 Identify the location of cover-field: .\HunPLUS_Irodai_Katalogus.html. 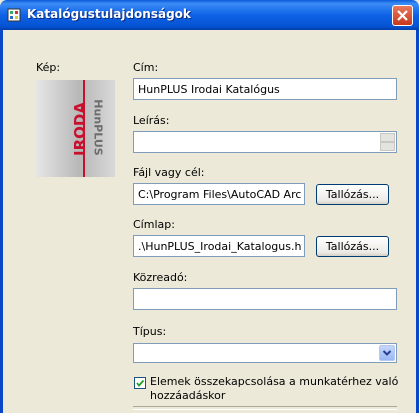
(219, 246).